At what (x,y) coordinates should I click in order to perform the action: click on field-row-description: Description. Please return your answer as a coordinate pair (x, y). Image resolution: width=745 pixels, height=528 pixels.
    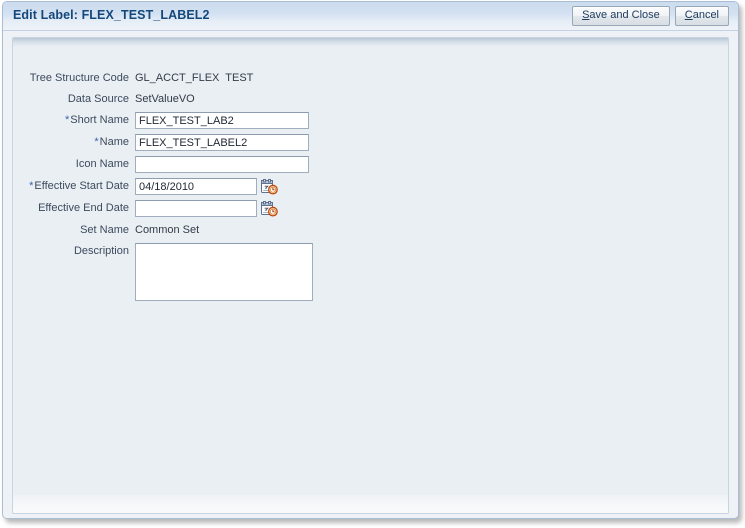
    Looking at the image, I should click on (370, 272).